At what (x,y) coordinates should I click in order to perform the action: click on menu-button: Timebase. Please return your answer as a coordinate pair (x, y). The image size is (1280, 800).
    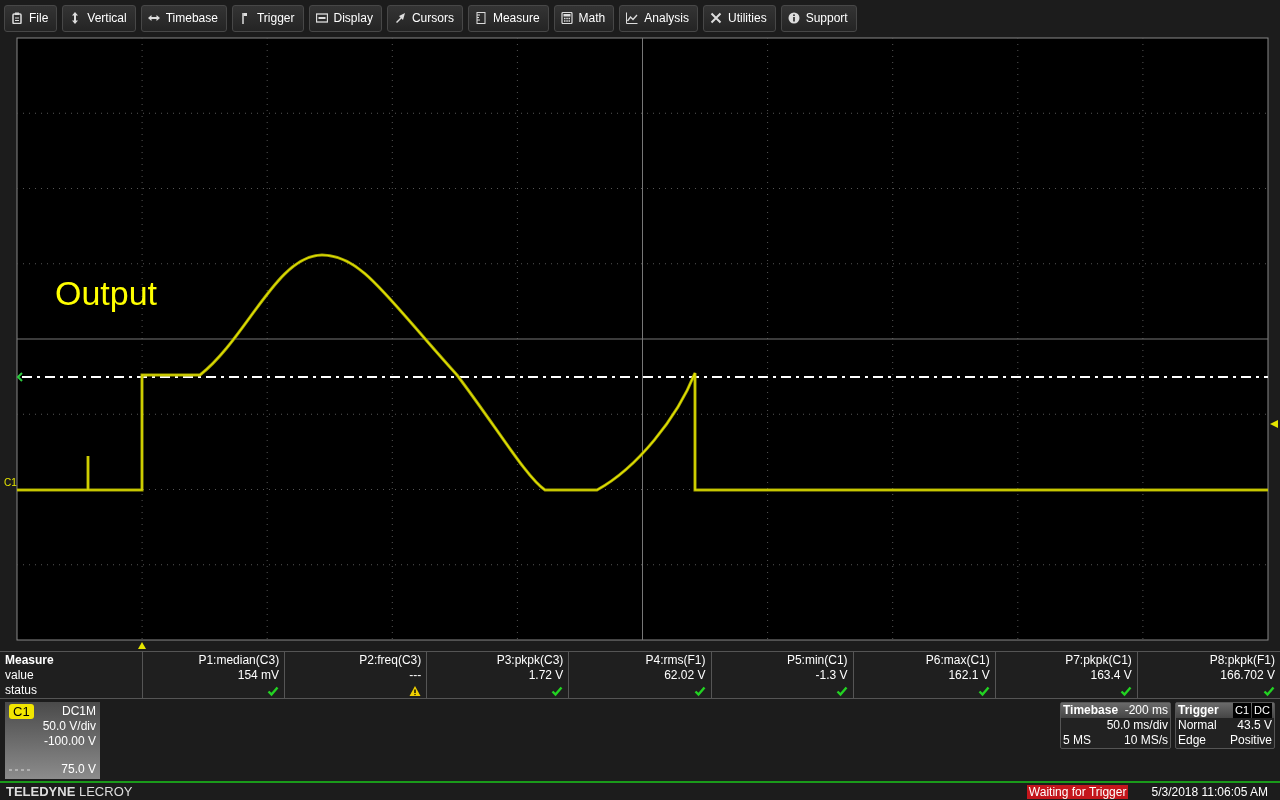
    Looking at the image, I should click on (183, 18).